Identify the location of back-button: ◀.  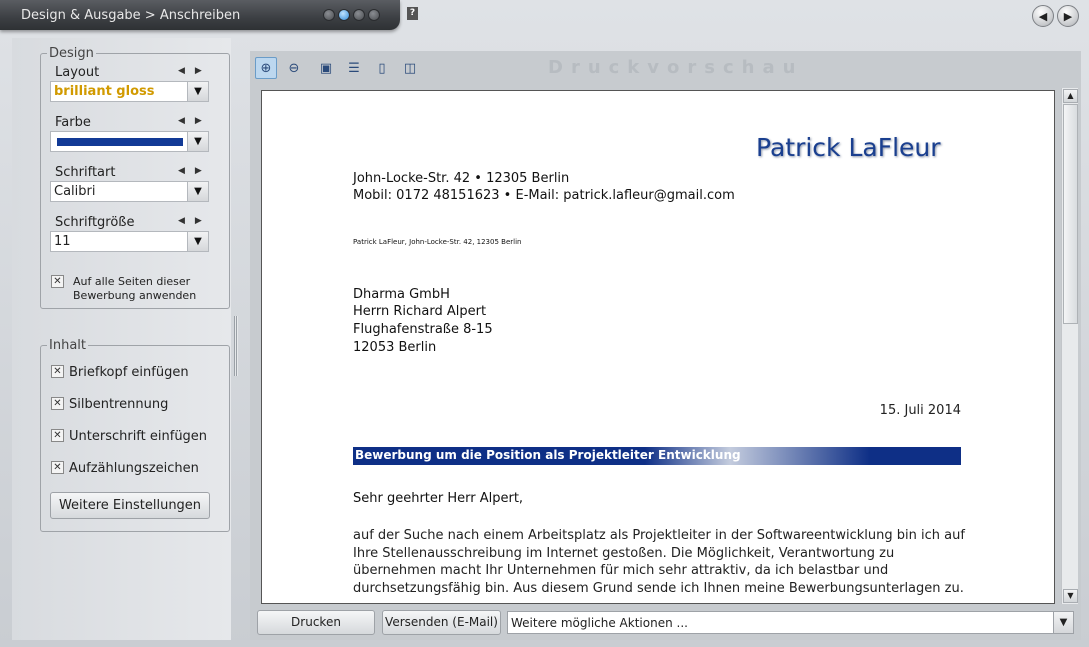
(1043, 16).